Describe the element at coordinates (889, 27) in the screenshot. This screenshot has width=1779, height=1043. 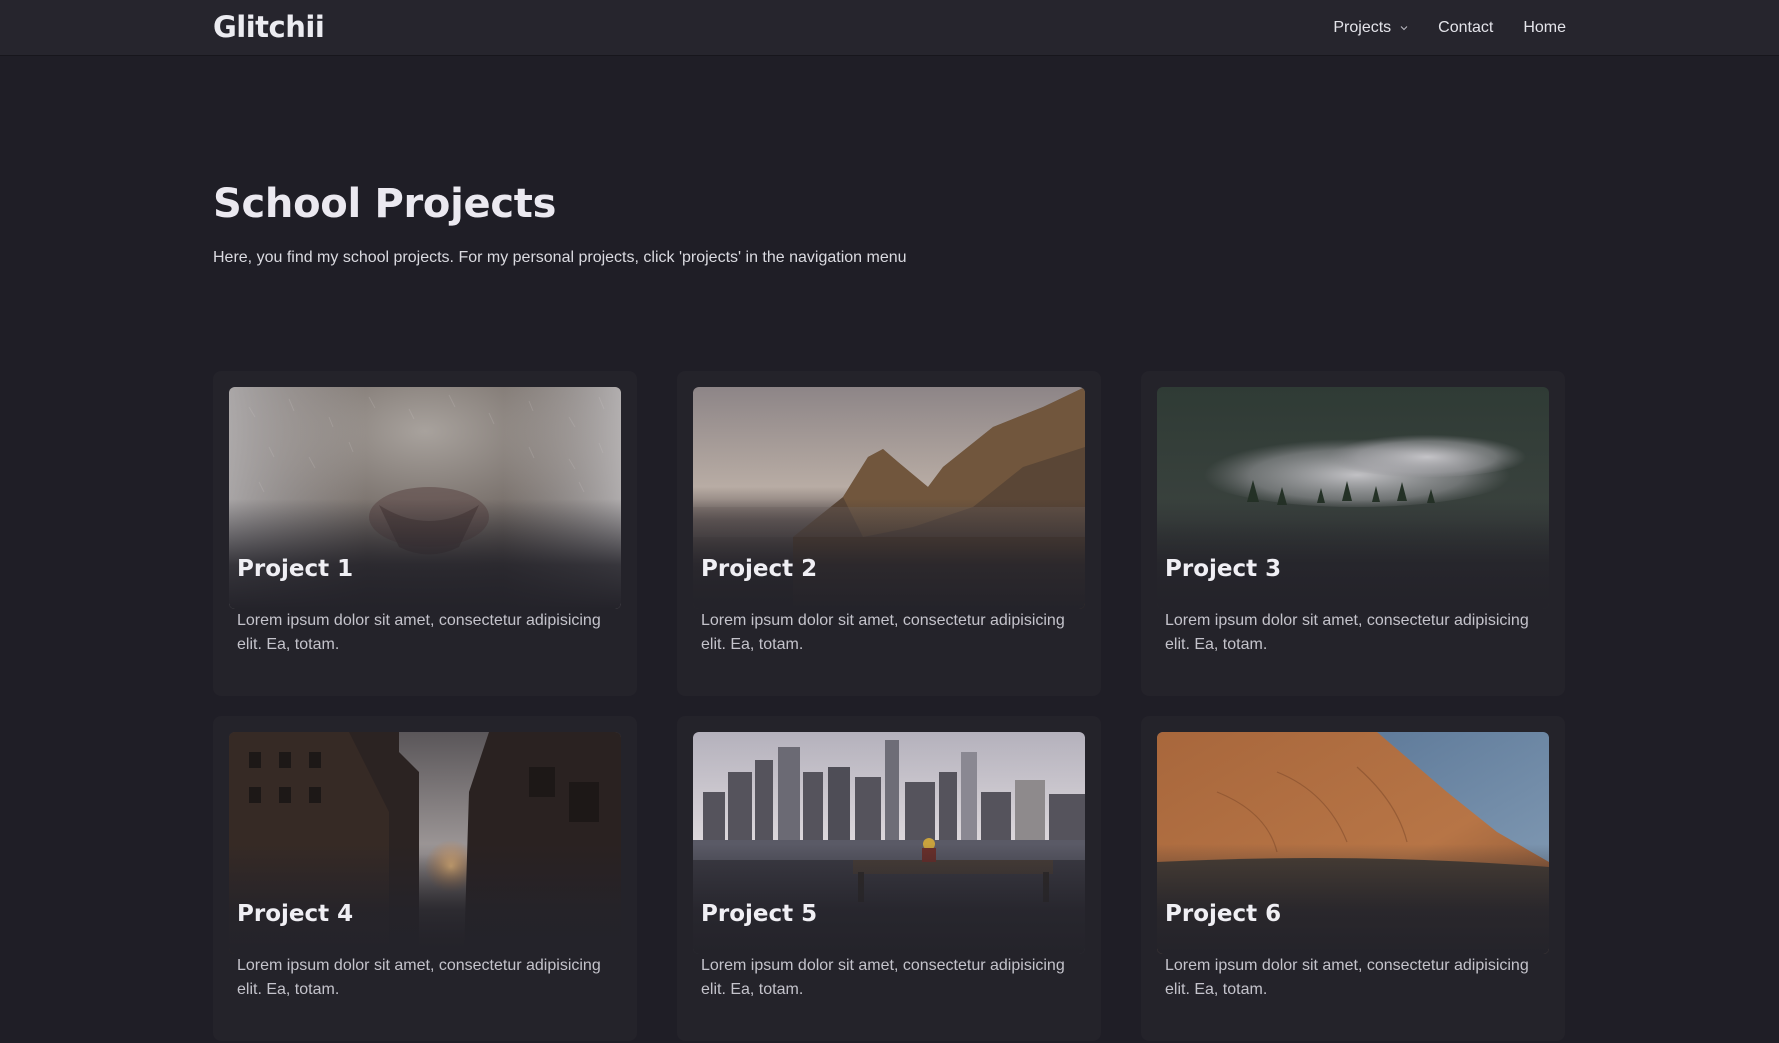
I see `navbar: Glitchii Projects Contact Home` at that location.